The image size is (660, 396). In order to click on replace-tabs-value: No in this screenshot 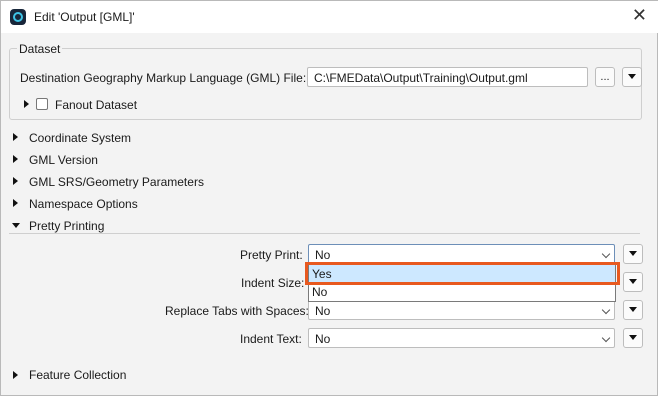, I will do `click(323, 311)`.